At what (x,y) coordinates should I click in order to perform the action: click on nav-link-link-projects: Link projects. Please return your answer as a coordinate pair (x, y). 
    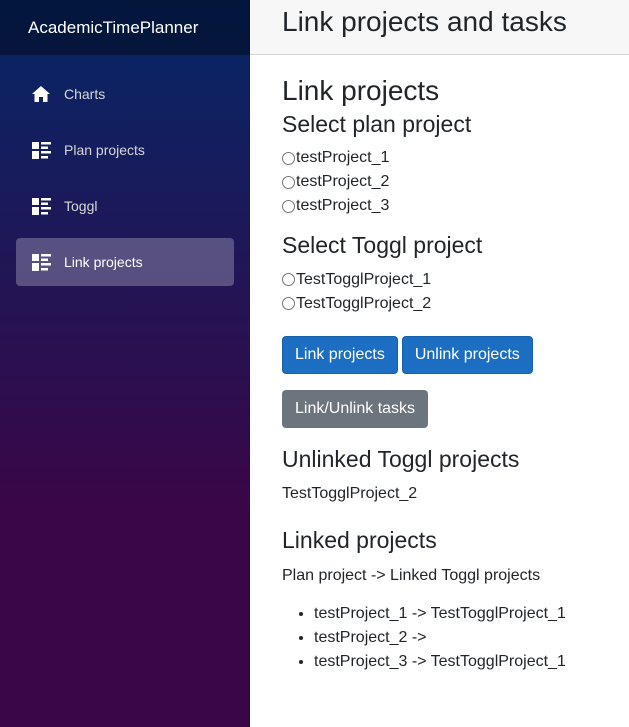
    Looking at the image, I should click on (125, 262).